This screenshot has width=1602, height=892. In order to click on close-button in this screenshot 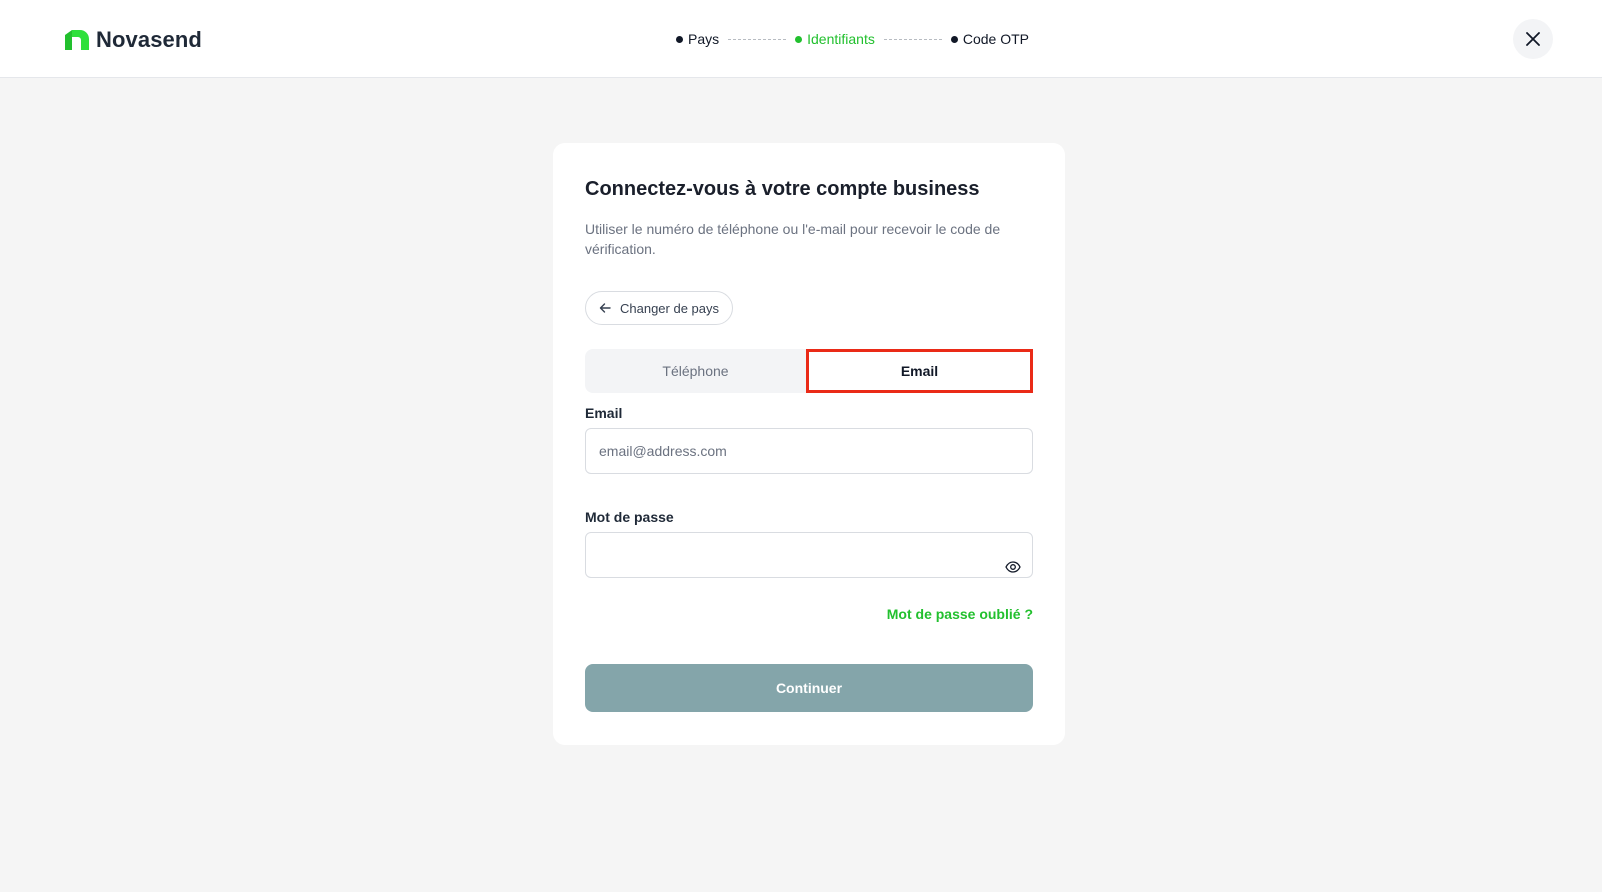, I will do `click(1533, 39)`.